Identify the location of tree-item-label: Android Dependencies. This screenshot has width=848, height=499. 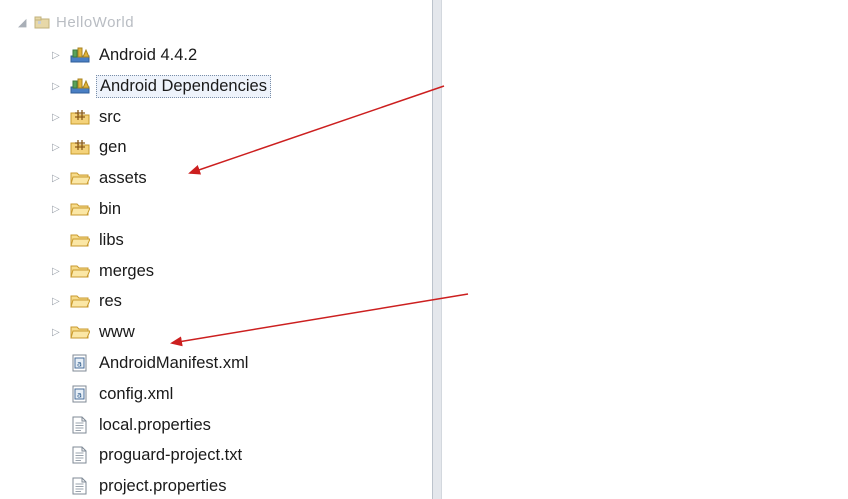
(183, 86).